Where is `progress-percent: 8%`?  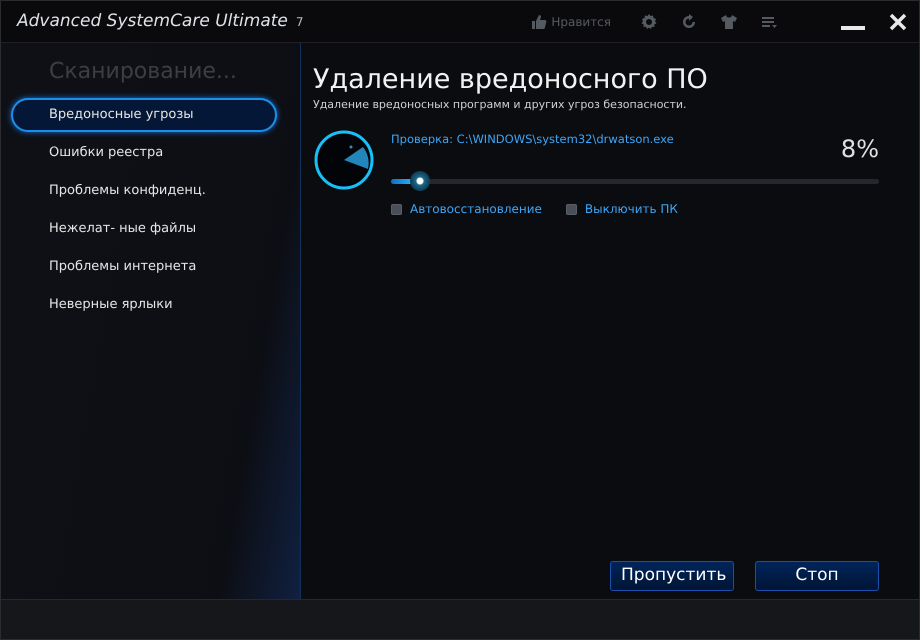 progress-percent: 8% is located at coordinates (859, 150).